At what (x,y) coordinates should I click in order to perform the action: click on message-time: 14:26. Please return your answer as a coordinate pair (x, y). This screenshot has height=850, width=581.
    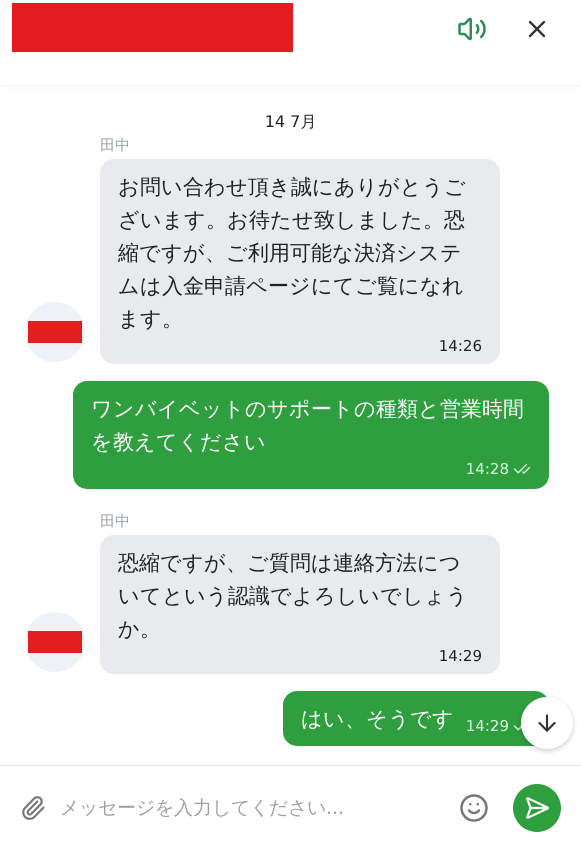
    Looking at the image, I should click on (460, 346).